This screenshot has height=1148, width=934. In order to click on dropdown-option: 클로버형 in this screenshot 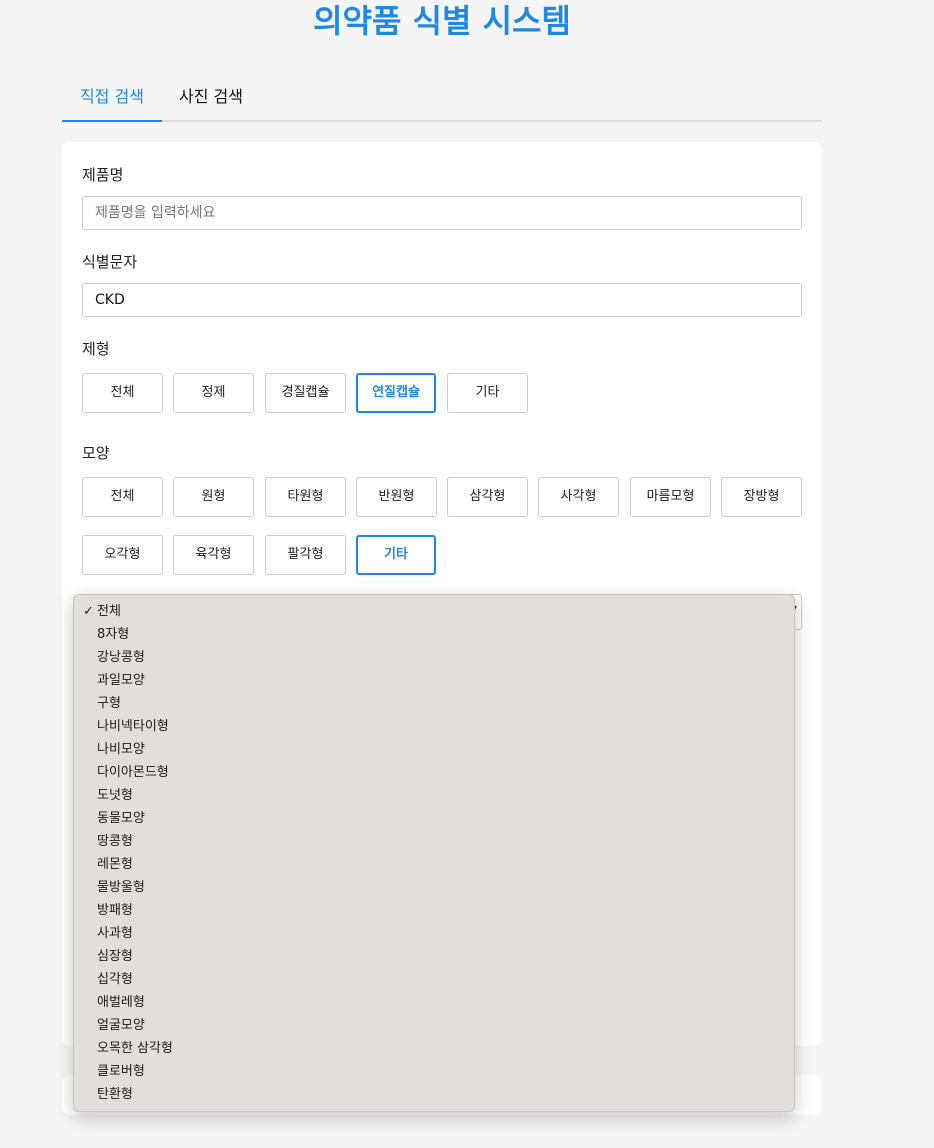, I will do `click(434, 1071)`.